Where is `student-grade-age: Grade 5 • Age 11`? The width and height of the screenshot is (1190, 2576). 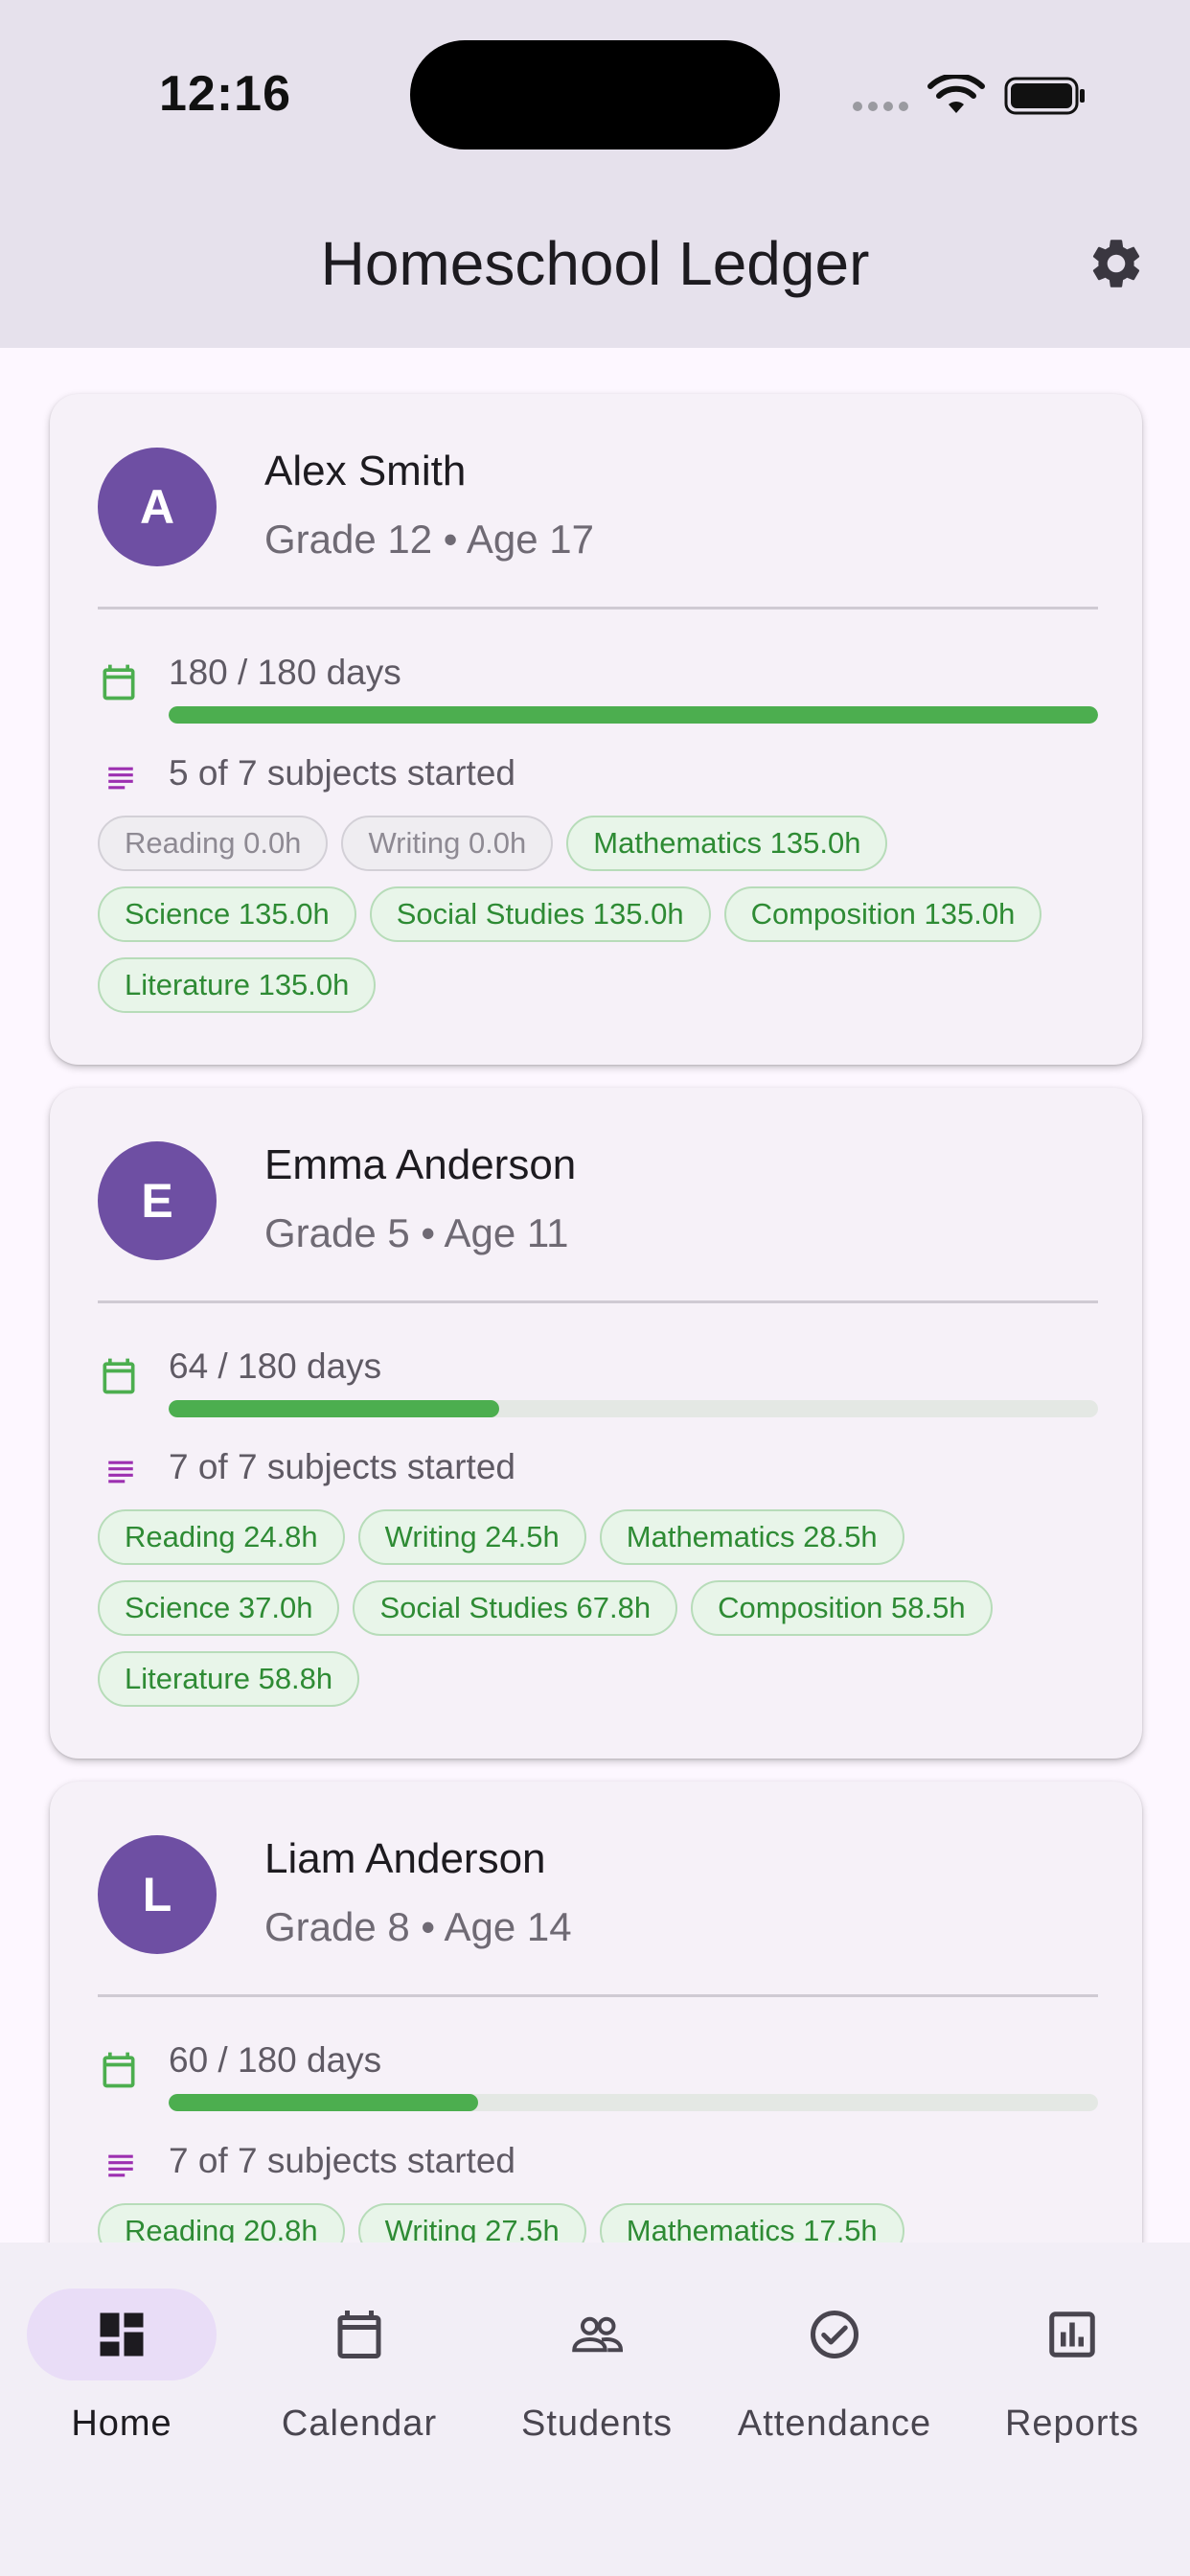 student-grade-age: Grade 5 • Age 11 is located at coordinates (417, 1232).